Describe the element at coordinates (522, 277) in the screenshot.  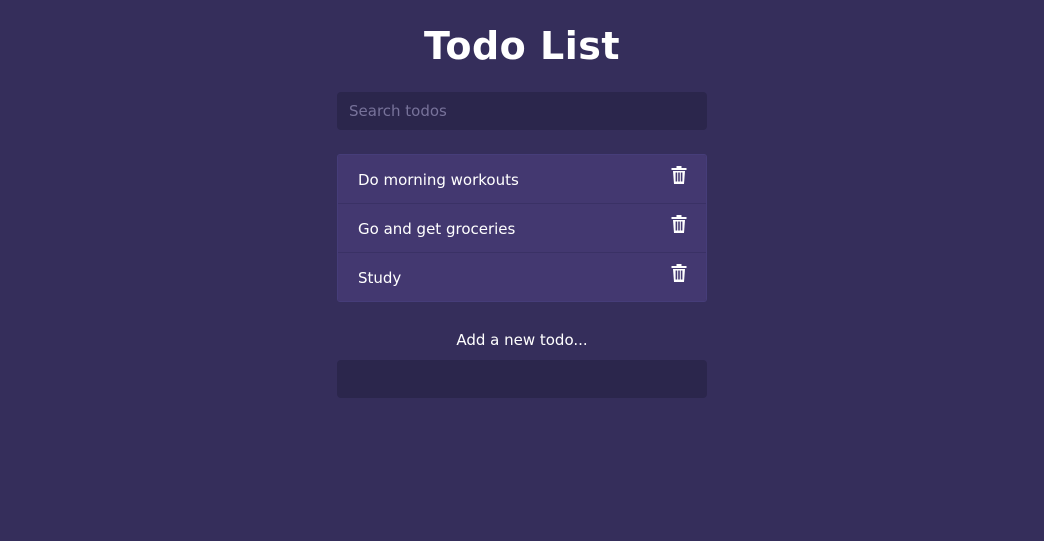
I see `list-item: Study` at that location.